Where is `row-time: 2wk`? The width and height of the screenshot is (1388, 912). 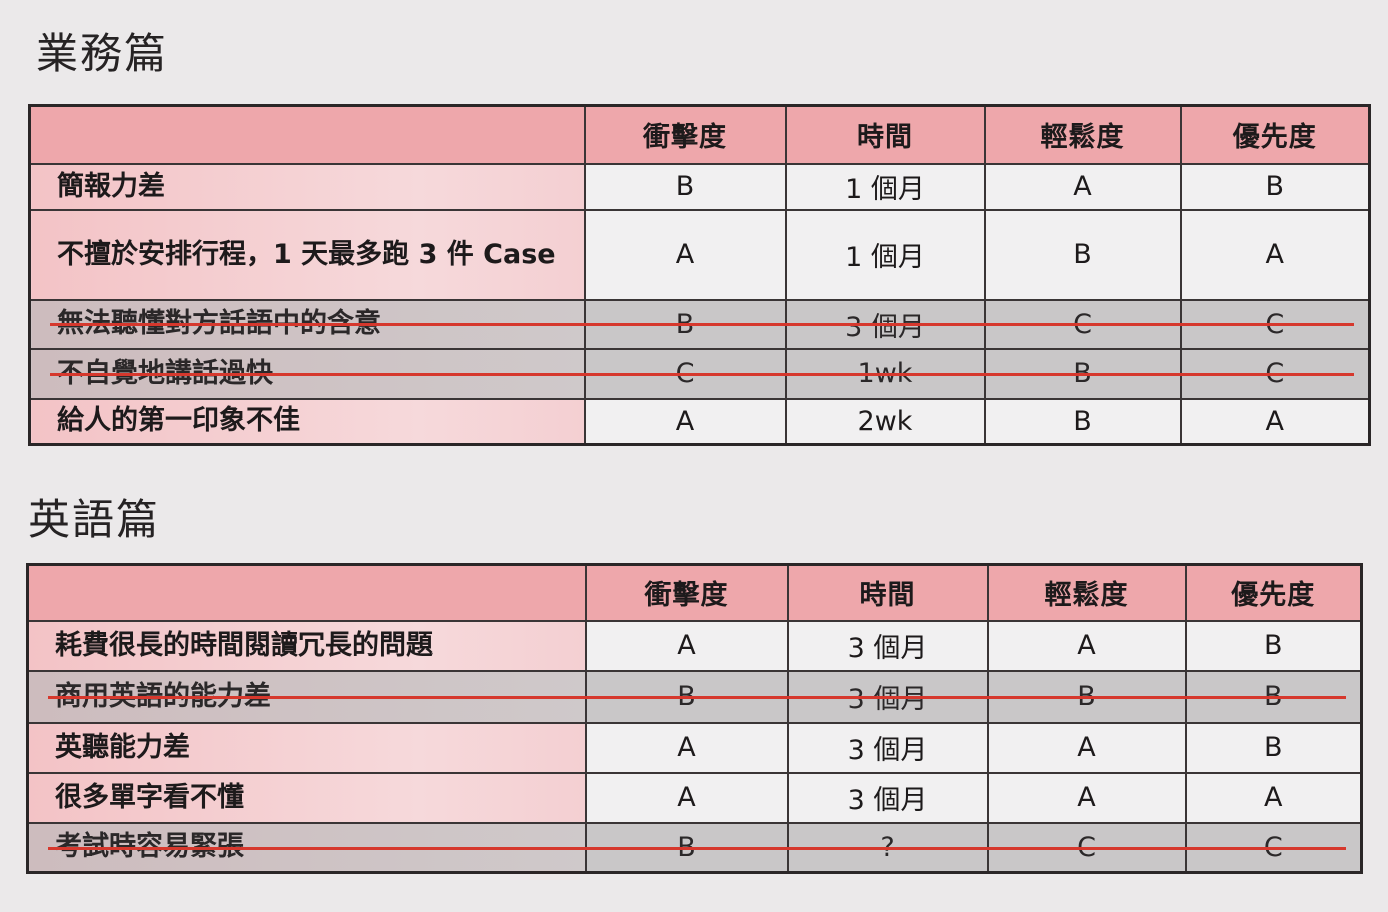 row-time: 2wk is located at coordinates (885, 421).